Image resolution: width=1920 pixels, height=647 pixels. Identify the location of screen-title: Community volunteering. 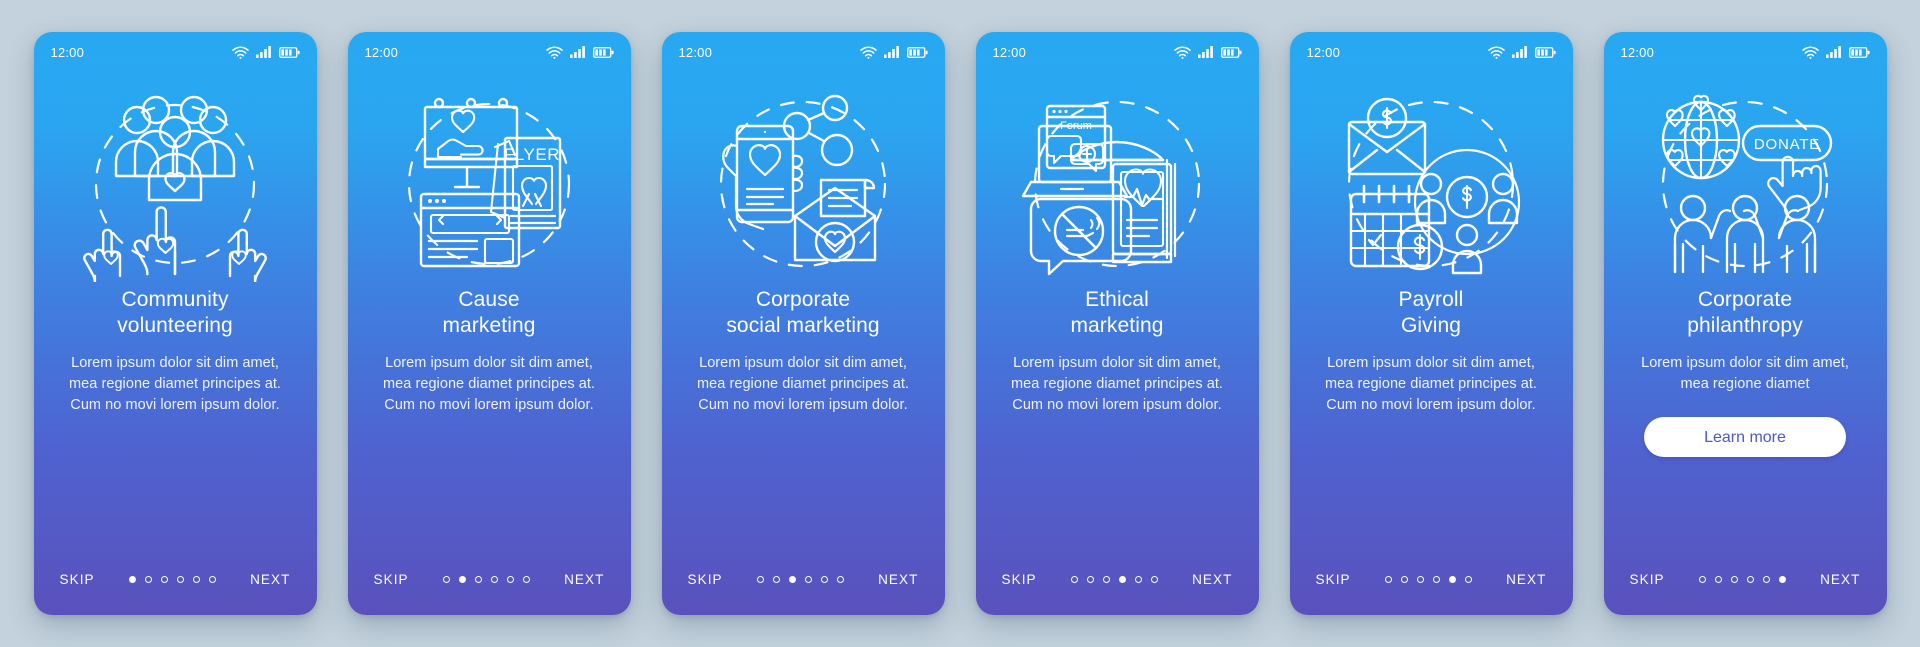
(175, 312).